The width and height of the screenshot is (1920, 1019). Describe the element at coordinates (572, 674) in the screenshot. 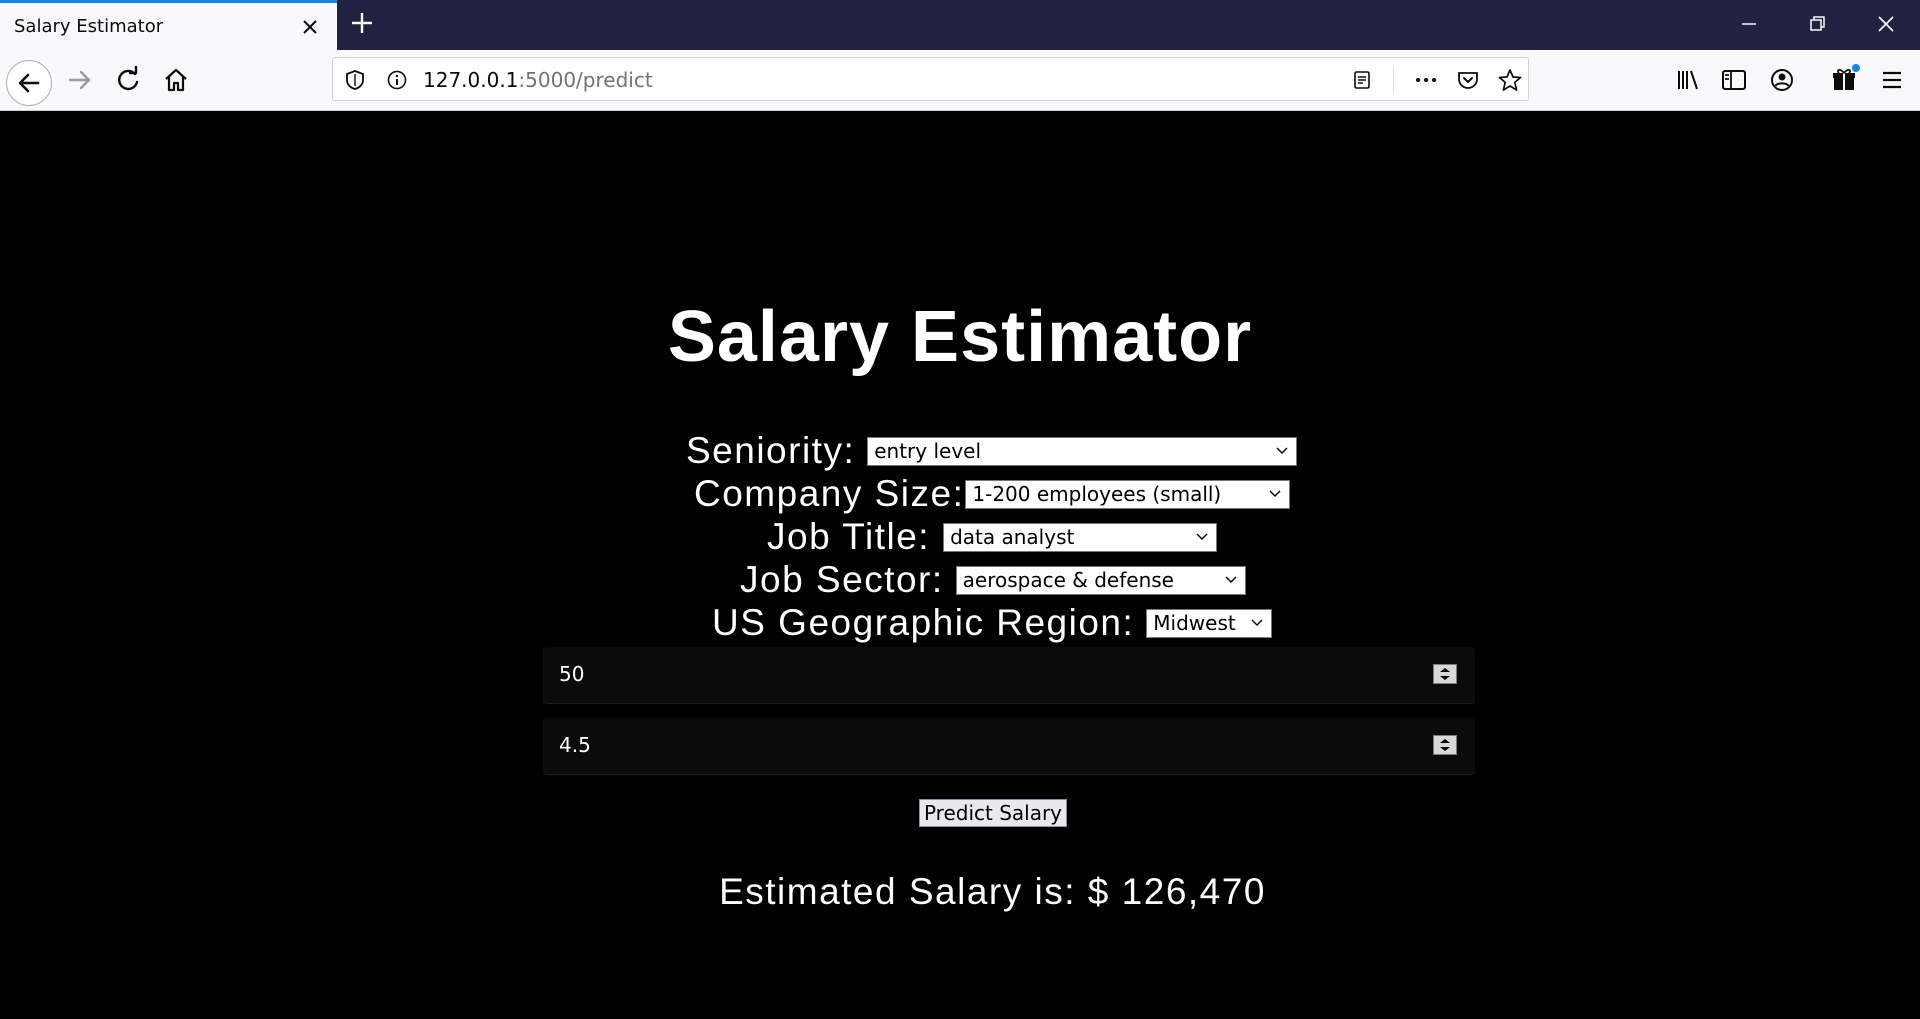

I see `number-input-1-value: 50` at that location.